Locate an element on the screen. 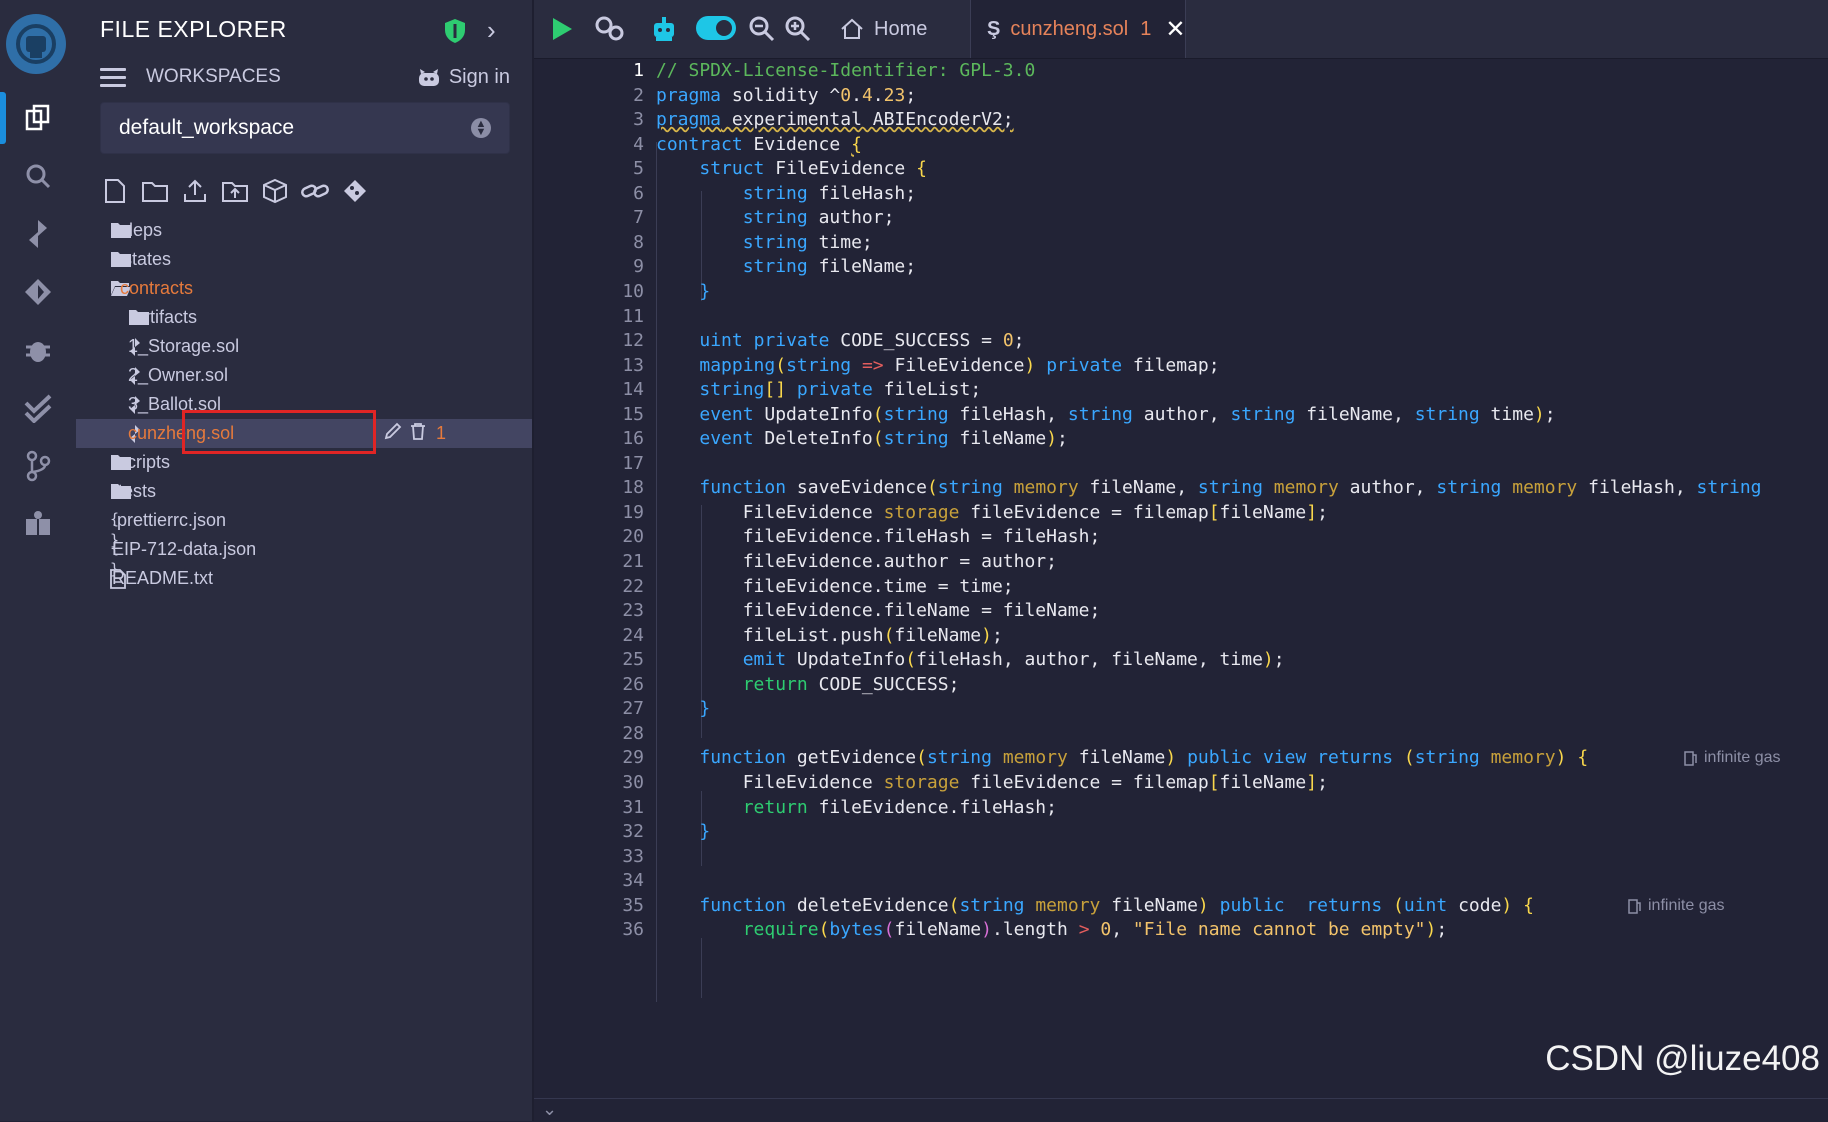 This screenshot has width=1828, height=1122. rename-pencil-icon is located at coordinates (393, 433).